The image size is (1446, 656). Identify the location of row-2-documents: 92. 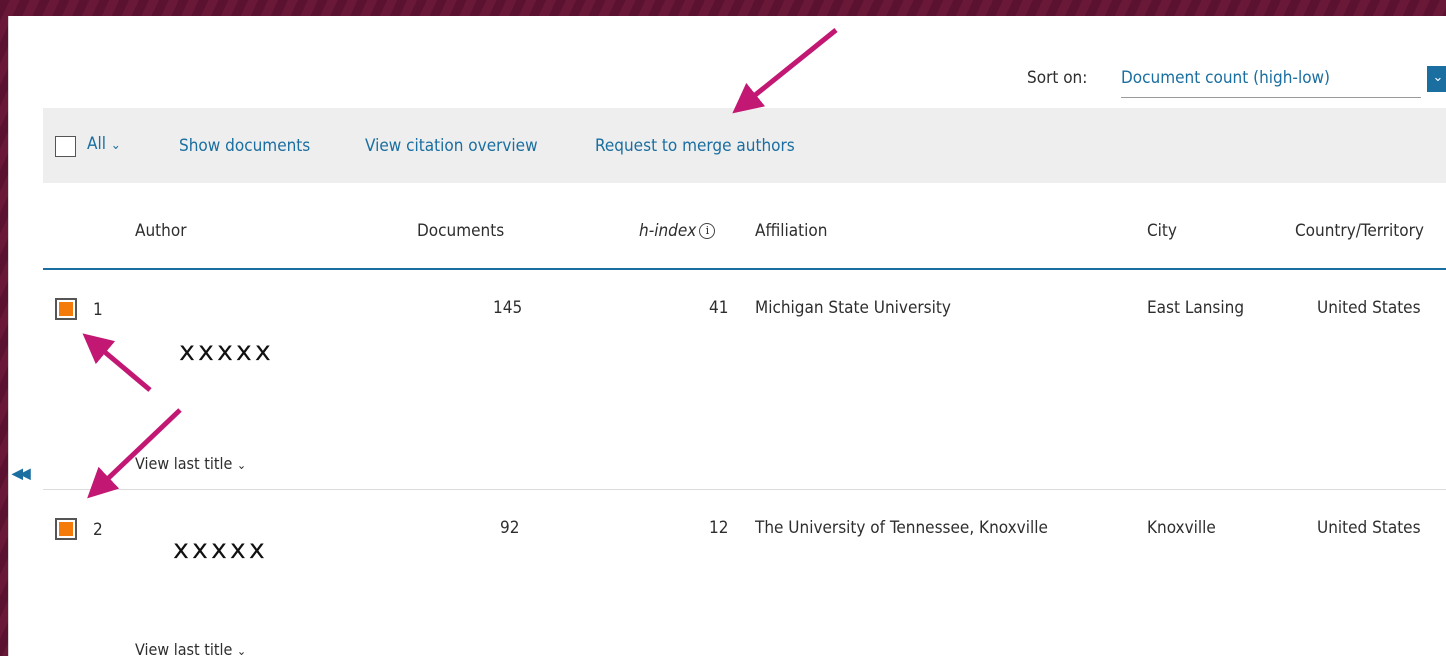
(509, 528).